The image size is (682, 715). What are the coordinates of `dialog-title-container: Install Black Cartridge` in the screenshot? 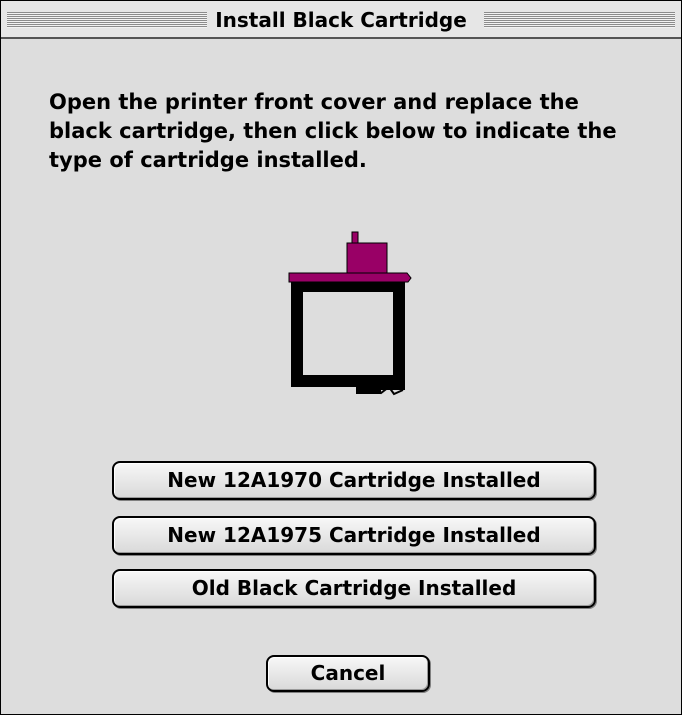 It's located at (341, 20).